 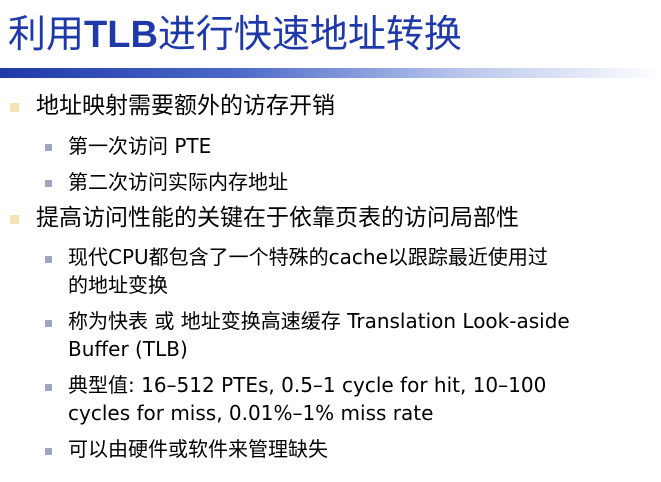 I want to click on title-underline-bar, so click(x=330, y=73).